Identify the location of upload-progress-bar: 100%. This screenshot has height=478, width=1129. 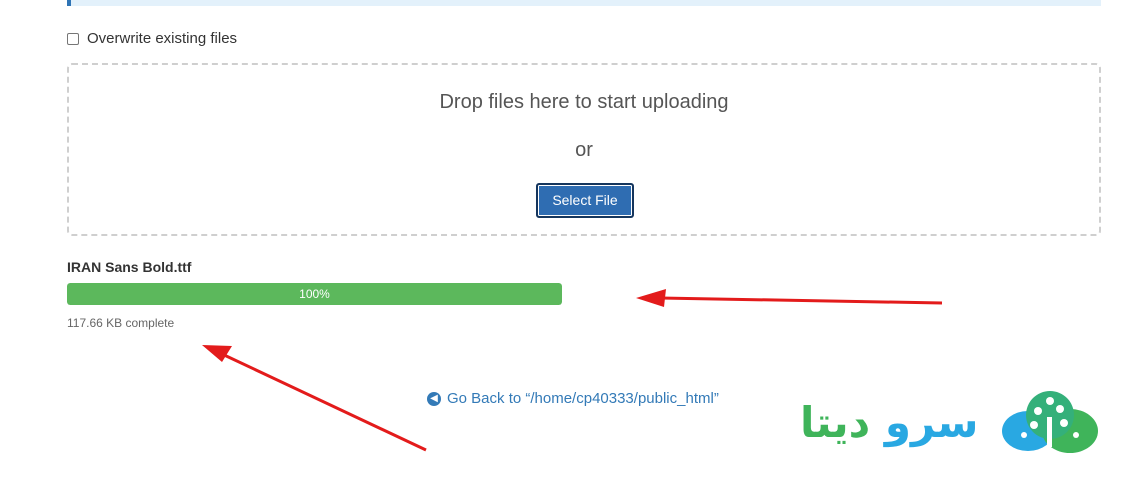
(314, 294).